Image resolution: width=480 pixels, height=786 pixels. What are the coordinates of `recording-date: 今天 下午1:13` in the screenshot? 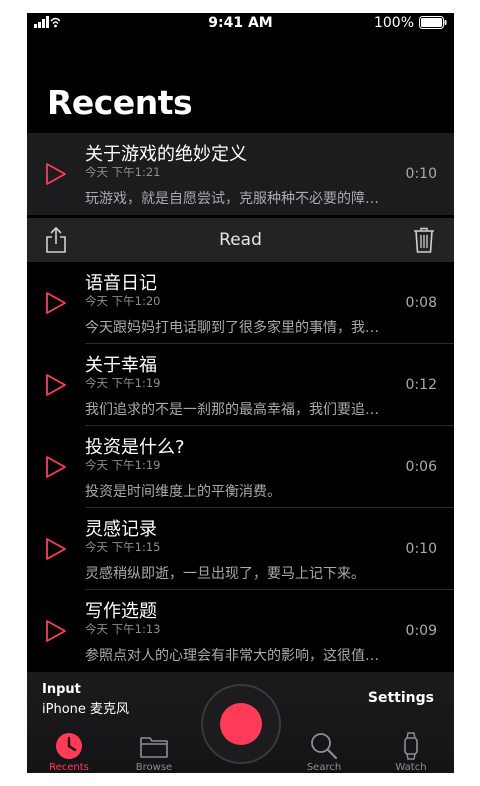 It's located at (123, 629).